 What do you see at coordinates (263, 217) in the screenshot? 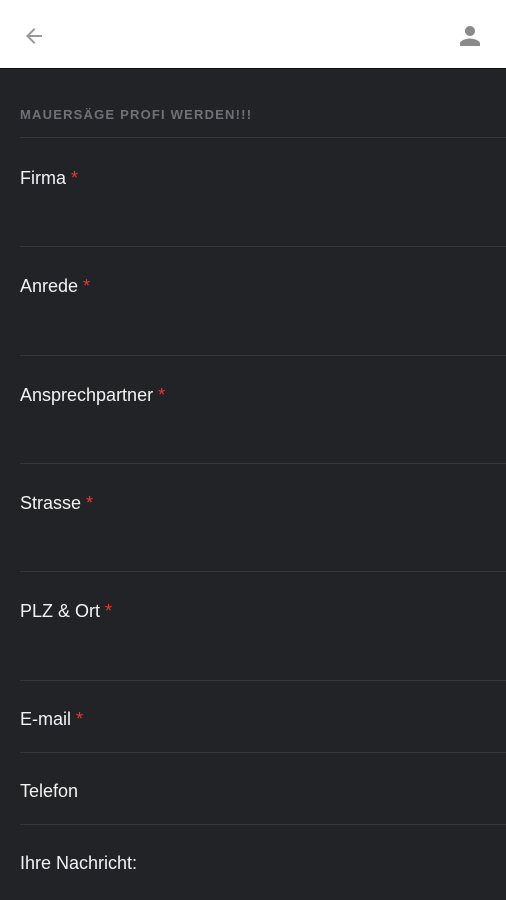
I see `firma-input` at bounding box center [263, 217].